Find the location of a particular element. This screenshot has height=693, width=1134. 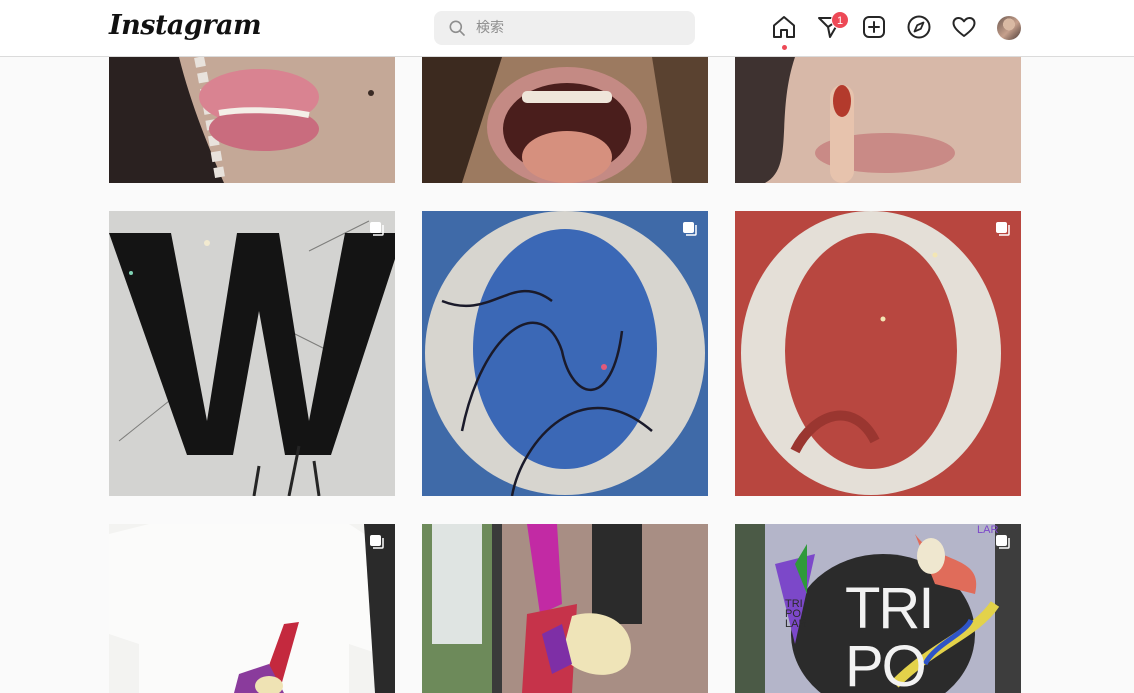

post-tile-finger-lips is located at coordinates (878, 120).